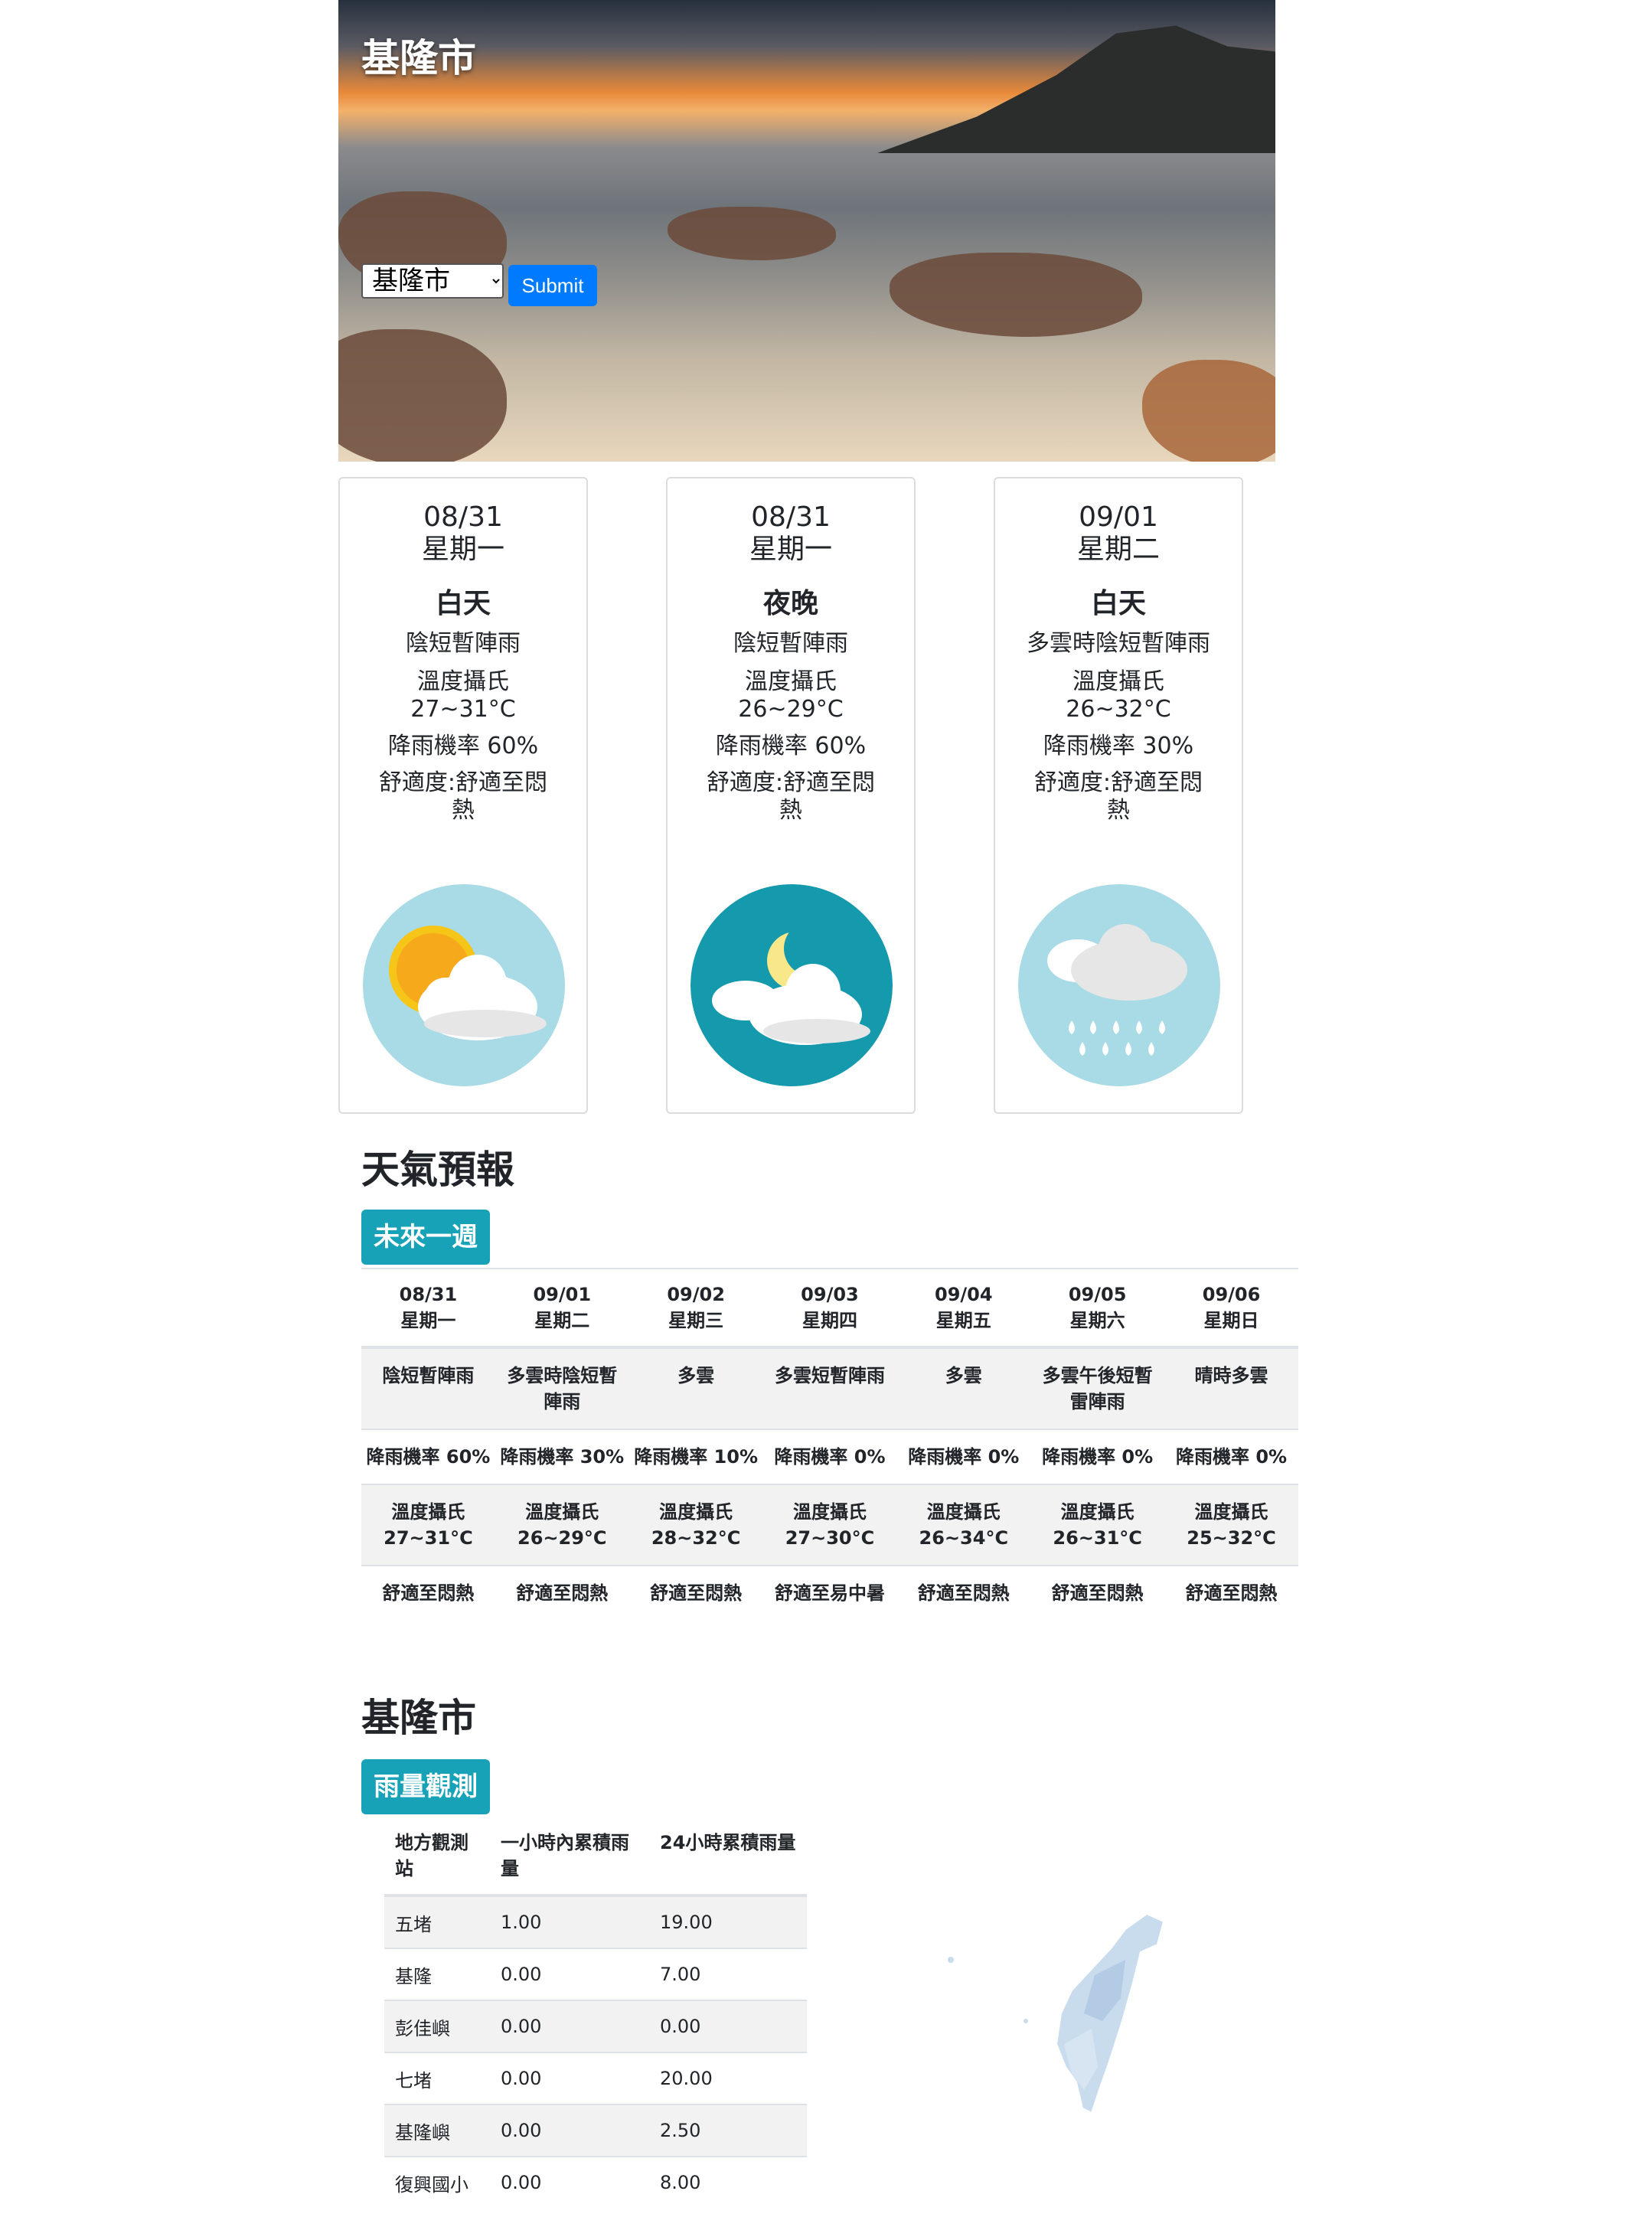 The height and width of the screenshot is (2240, 1652). I want to click on day-header: 09/05 星期六, so click(1097, 1308).